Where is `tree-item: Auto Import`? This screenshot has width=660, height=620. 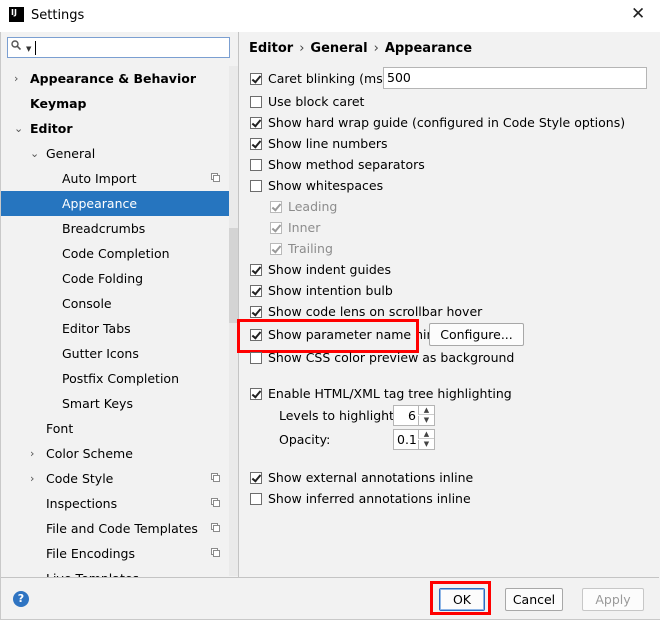 tree-item: Auto Import is located at coordinates (114, 178).